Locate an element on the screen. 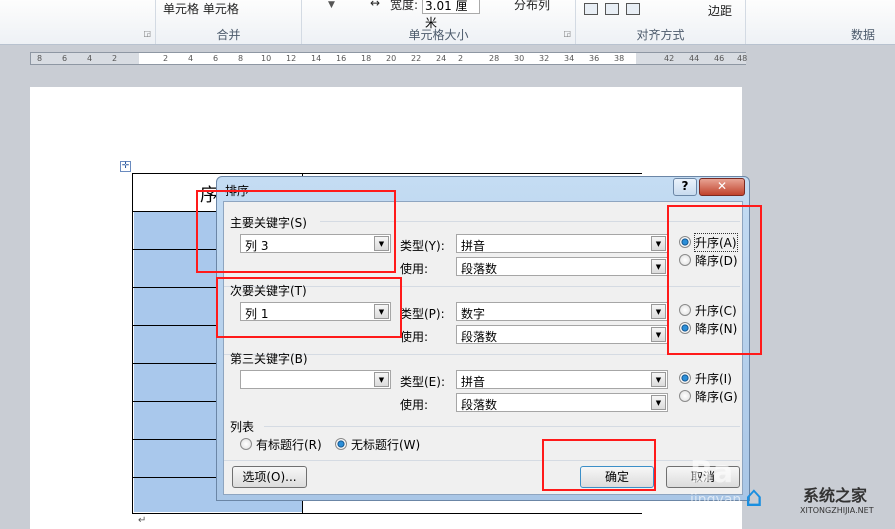  group-label-data: 数据 is located at coordinates (862, 35).